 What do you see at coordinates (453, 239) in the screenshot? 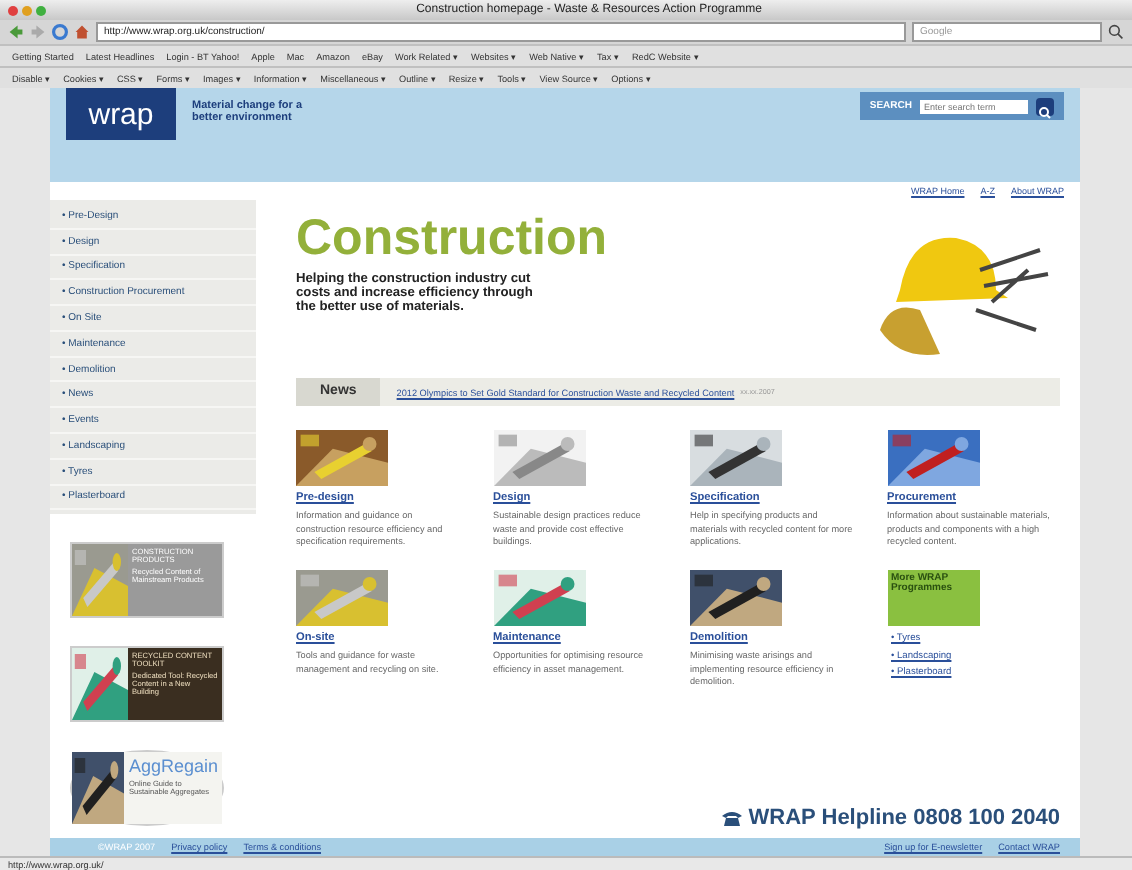
I see `page-heading: Construction` at bounding box center [453, 239].